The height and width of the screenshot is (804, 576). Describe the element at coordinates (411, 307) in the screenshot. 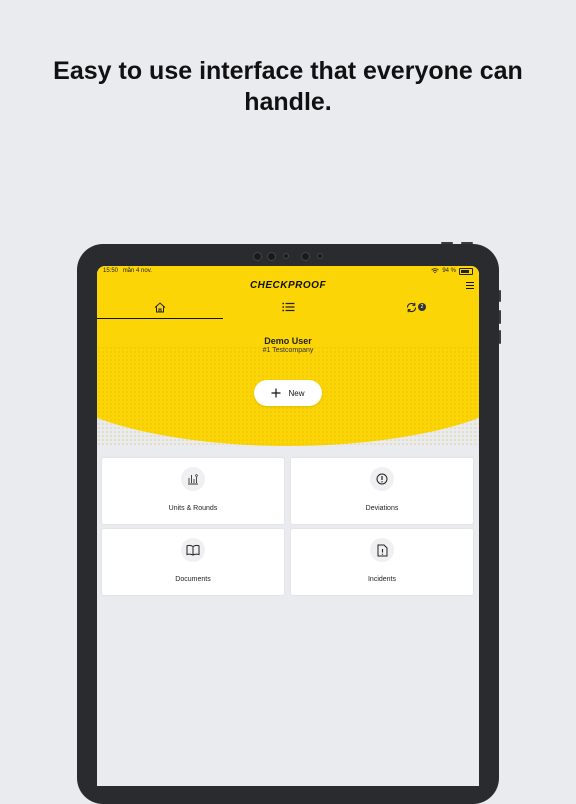

I see `sync-icon` at that location.